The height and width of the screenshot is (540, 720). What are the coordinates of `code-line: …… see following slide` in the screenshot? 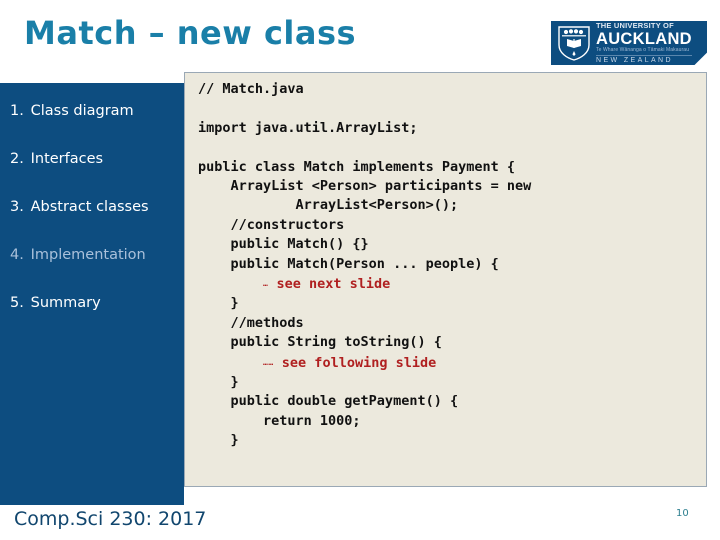 It's located at (364, 363).